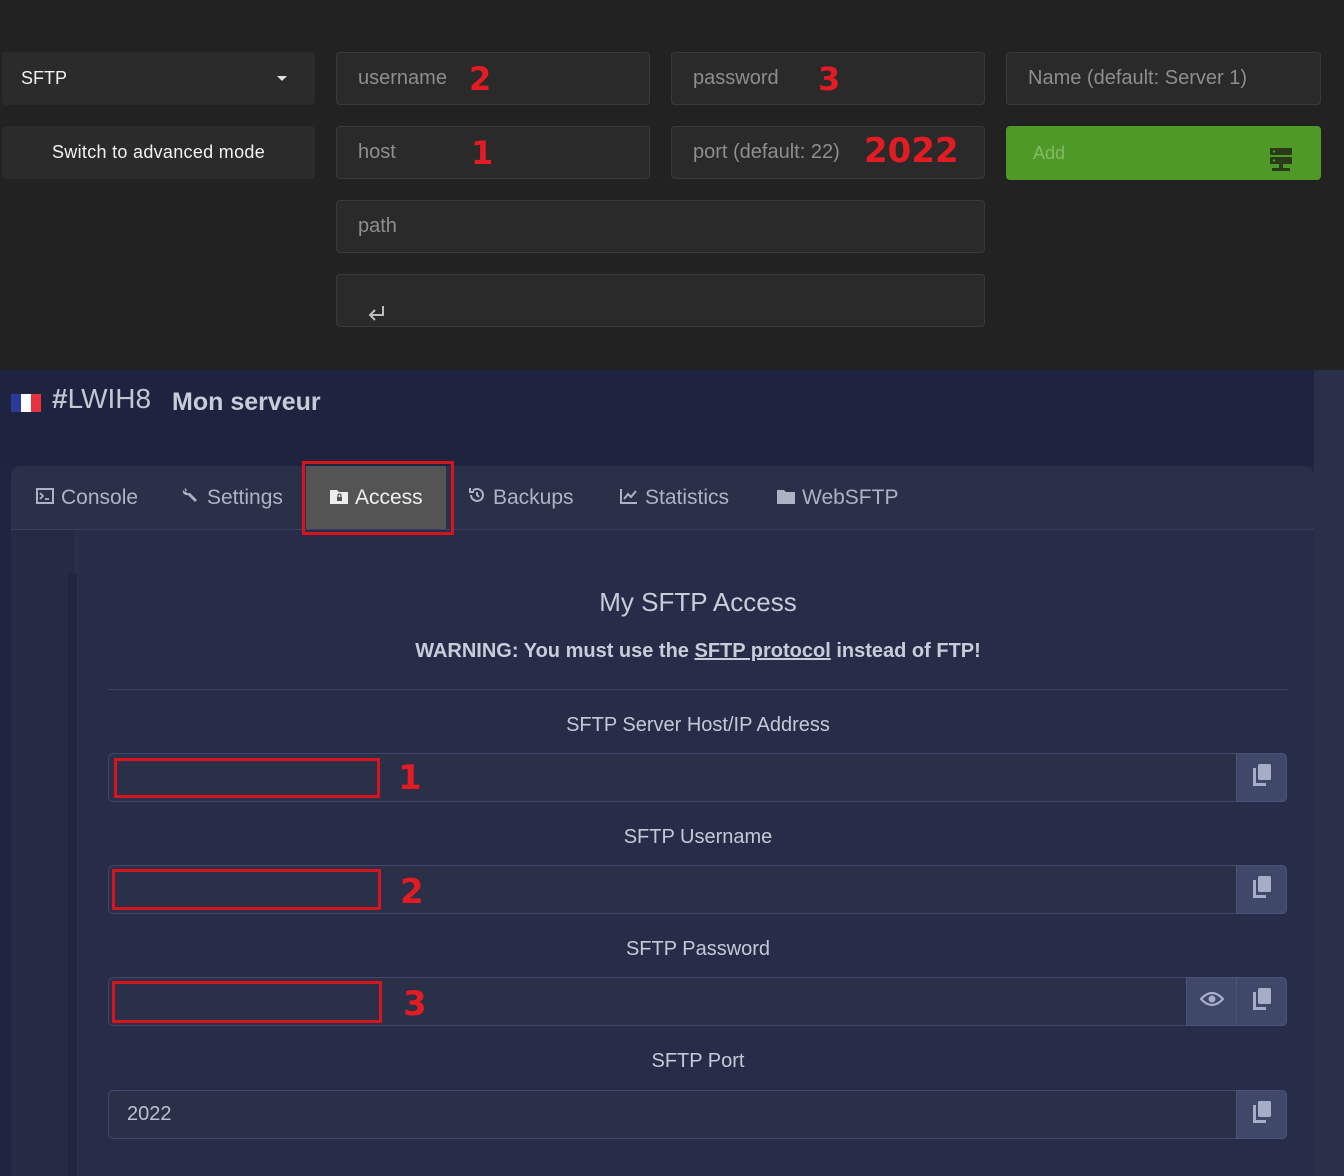  What do you see at coordinates (247, 778) in the screenshot?
I see `redacted-host-highlight` at bounding box center [247, 778].